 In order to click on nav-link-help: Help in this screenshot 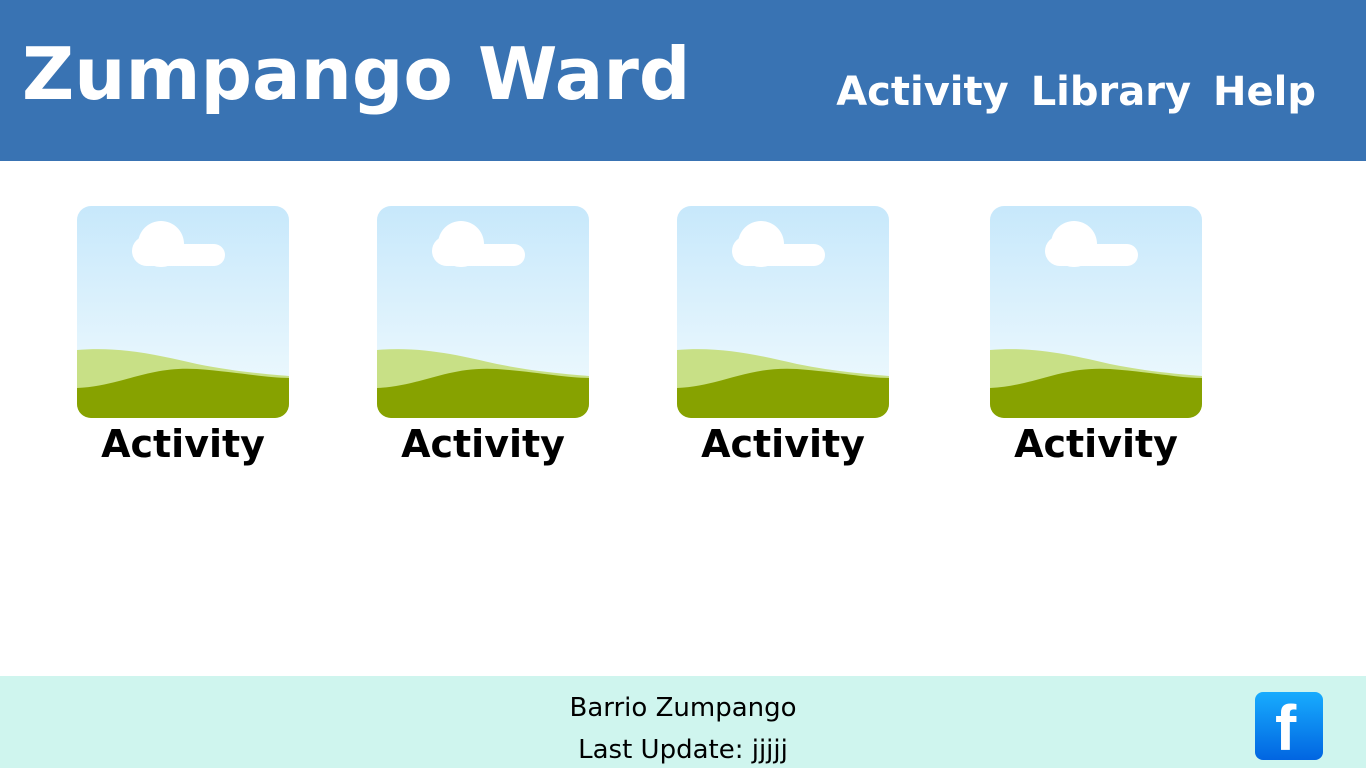, I will do `click(1264, 92)`.